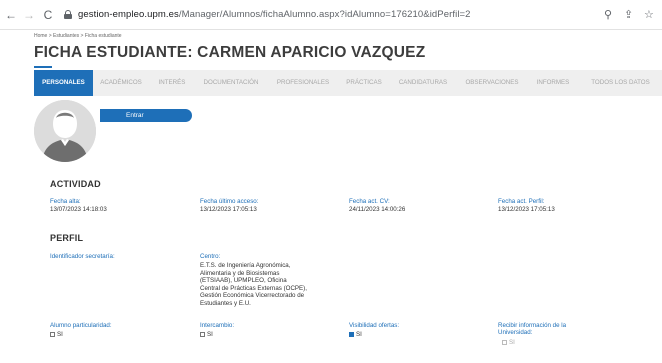  What do you see at coordinates (374, 325) in the screenshot?
I see `visibilidad-ofertas-label: Visibilidad ofertas:` at bounding box center [374, 325].